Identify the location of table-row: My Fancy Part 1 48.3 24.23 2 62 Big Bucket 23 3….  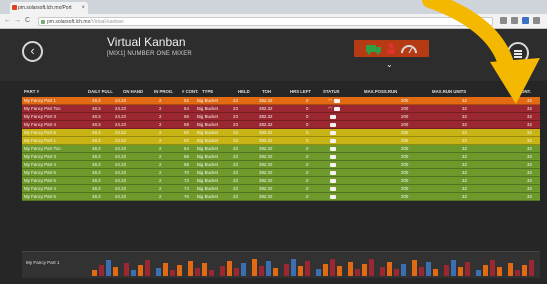
(281, 141).